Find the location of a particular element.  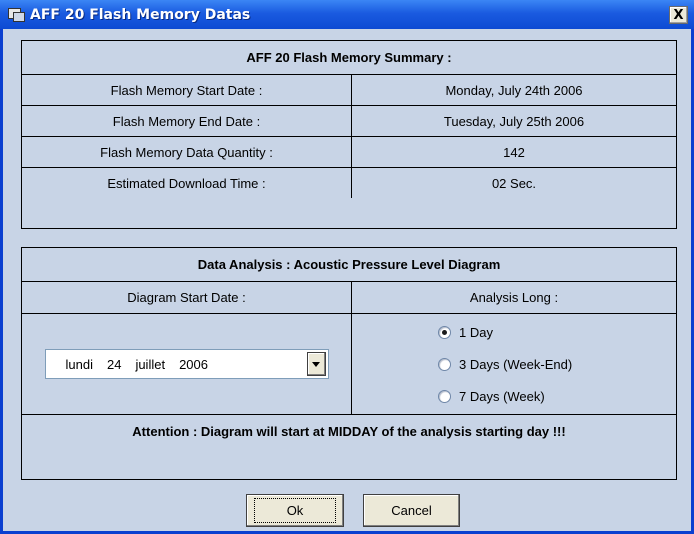

date-year: 2006 is located at coordinates (193, 364).